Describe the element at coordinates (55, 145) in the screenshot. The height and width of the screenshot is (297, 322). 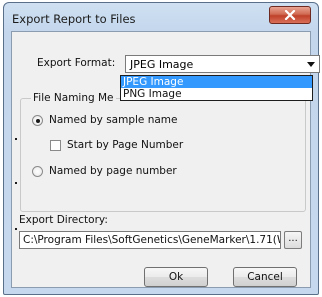
I see `start-by-page-checkbox` at that location.